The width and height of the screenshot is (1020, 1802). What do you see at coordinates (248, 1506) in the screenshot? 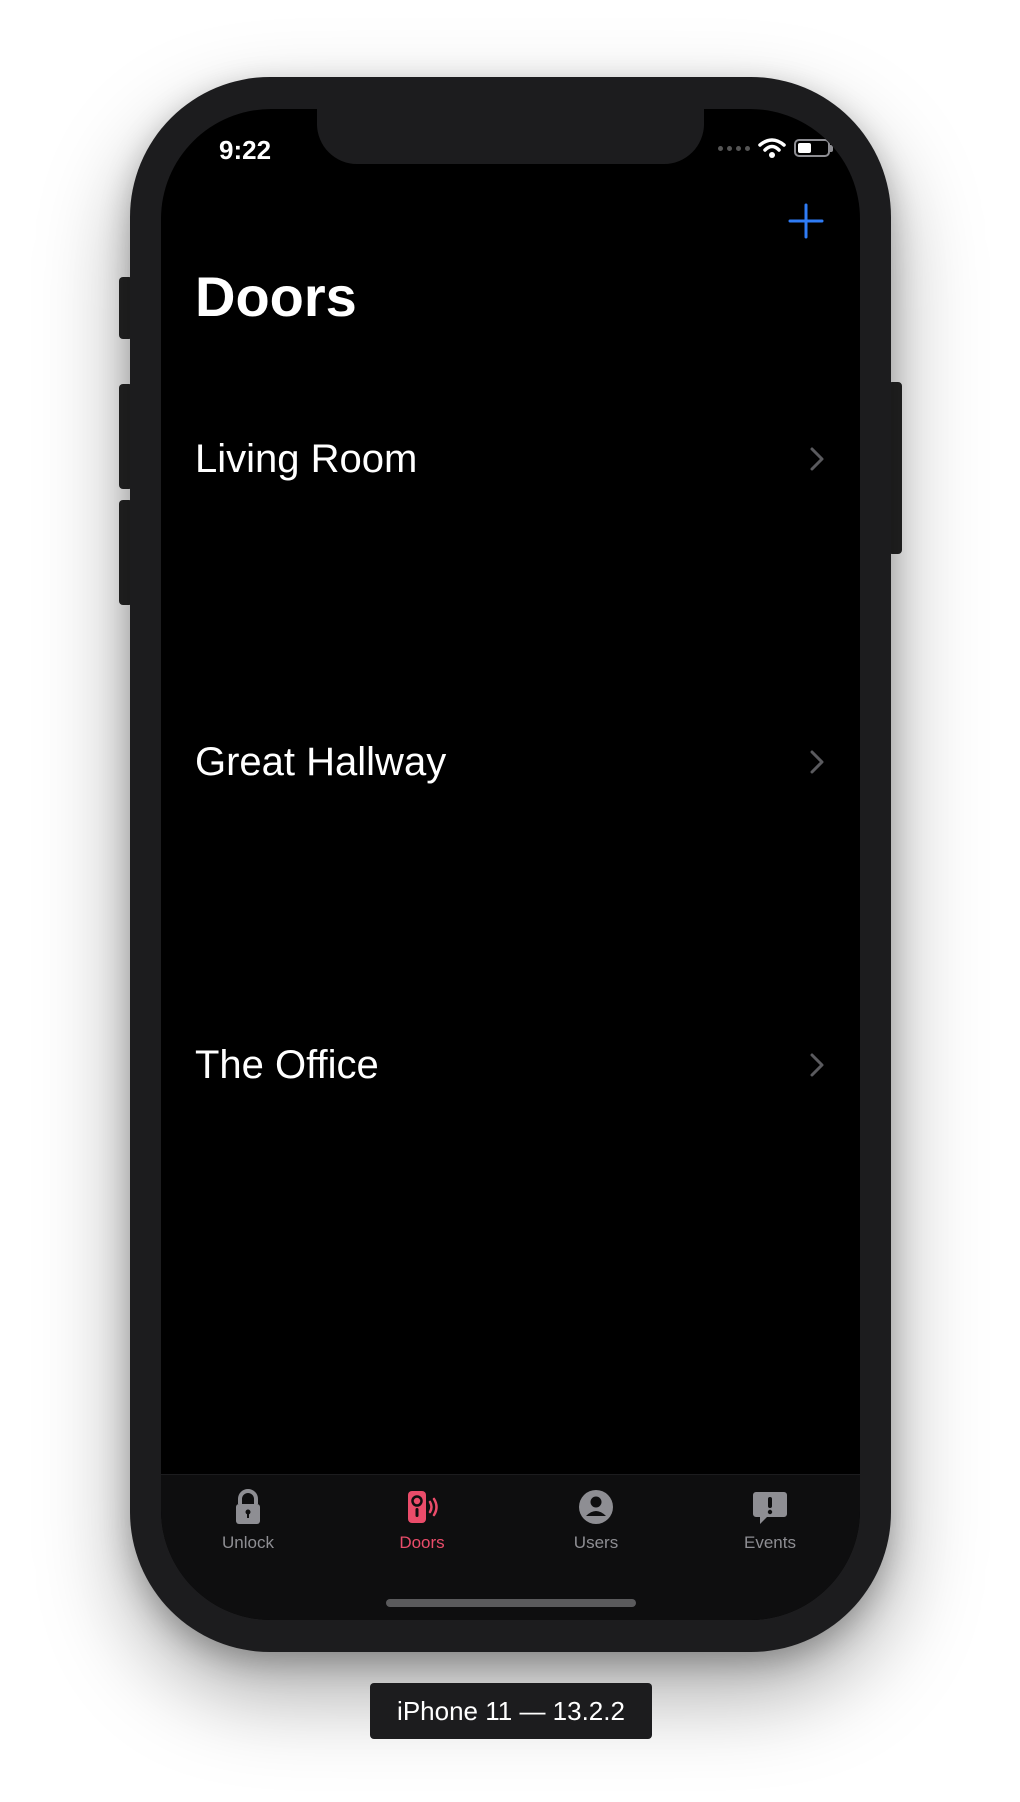
I see `lock-icon` at bounding box center [248, 1506].